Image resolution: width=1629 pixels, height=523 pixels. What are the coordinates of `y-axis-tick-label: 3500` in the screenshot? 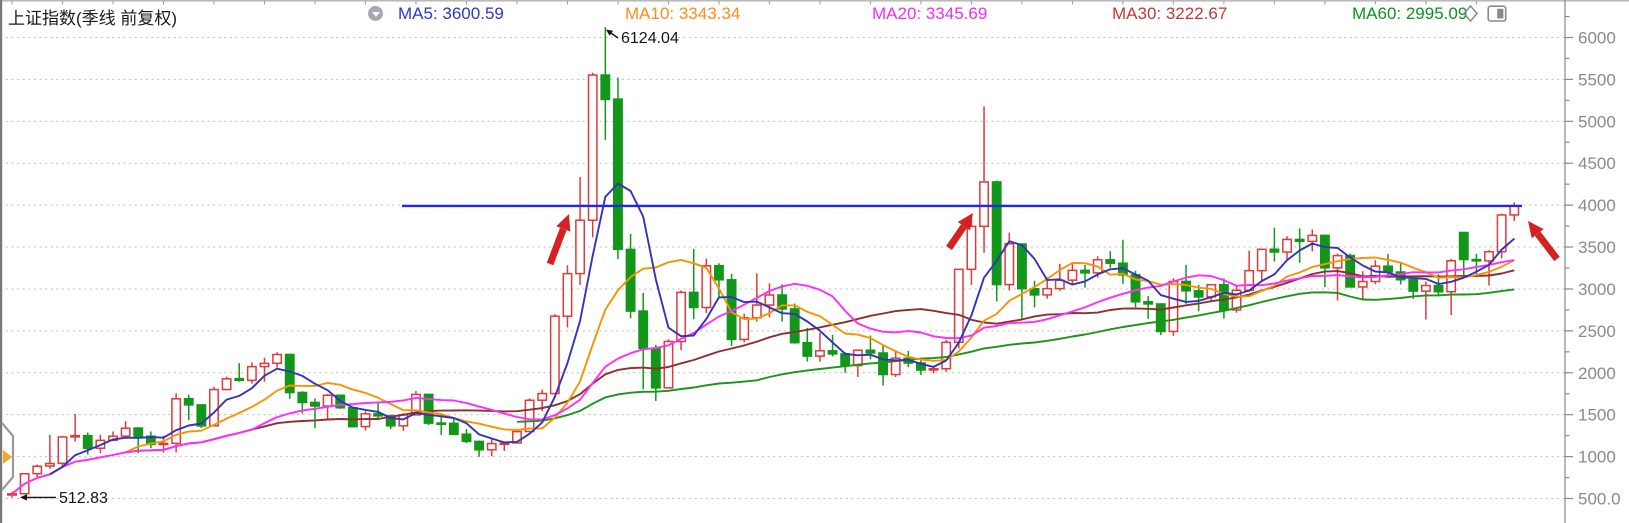 It's located at (1597, 247).